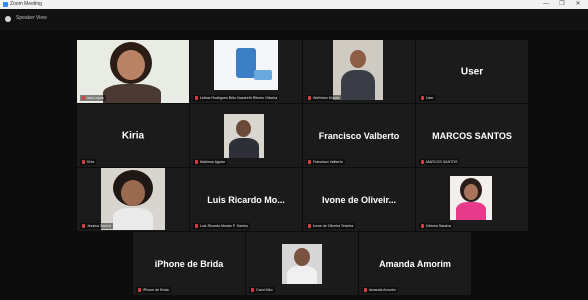 This screenshot has height=300, width=588. I want to click on video-tile: Débora Saraiva, so click(472, 199).